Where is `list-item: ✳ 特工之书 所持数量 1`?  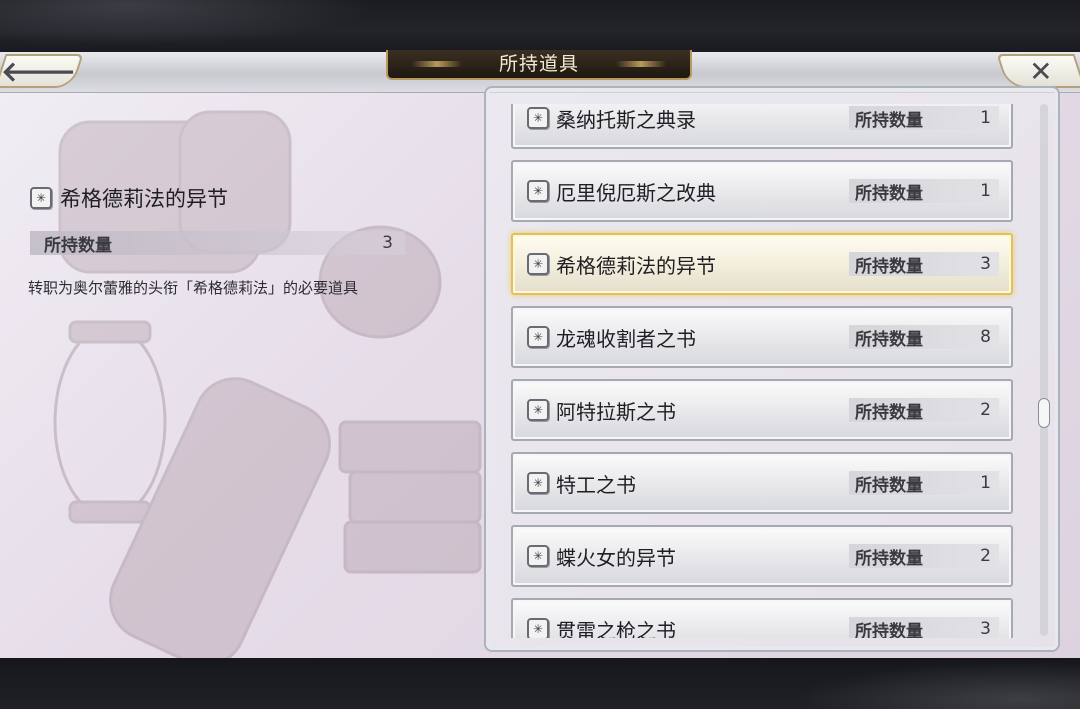
list-item: ✳ 特工之书 所持数量 1 is located at coordinates (762, 483).